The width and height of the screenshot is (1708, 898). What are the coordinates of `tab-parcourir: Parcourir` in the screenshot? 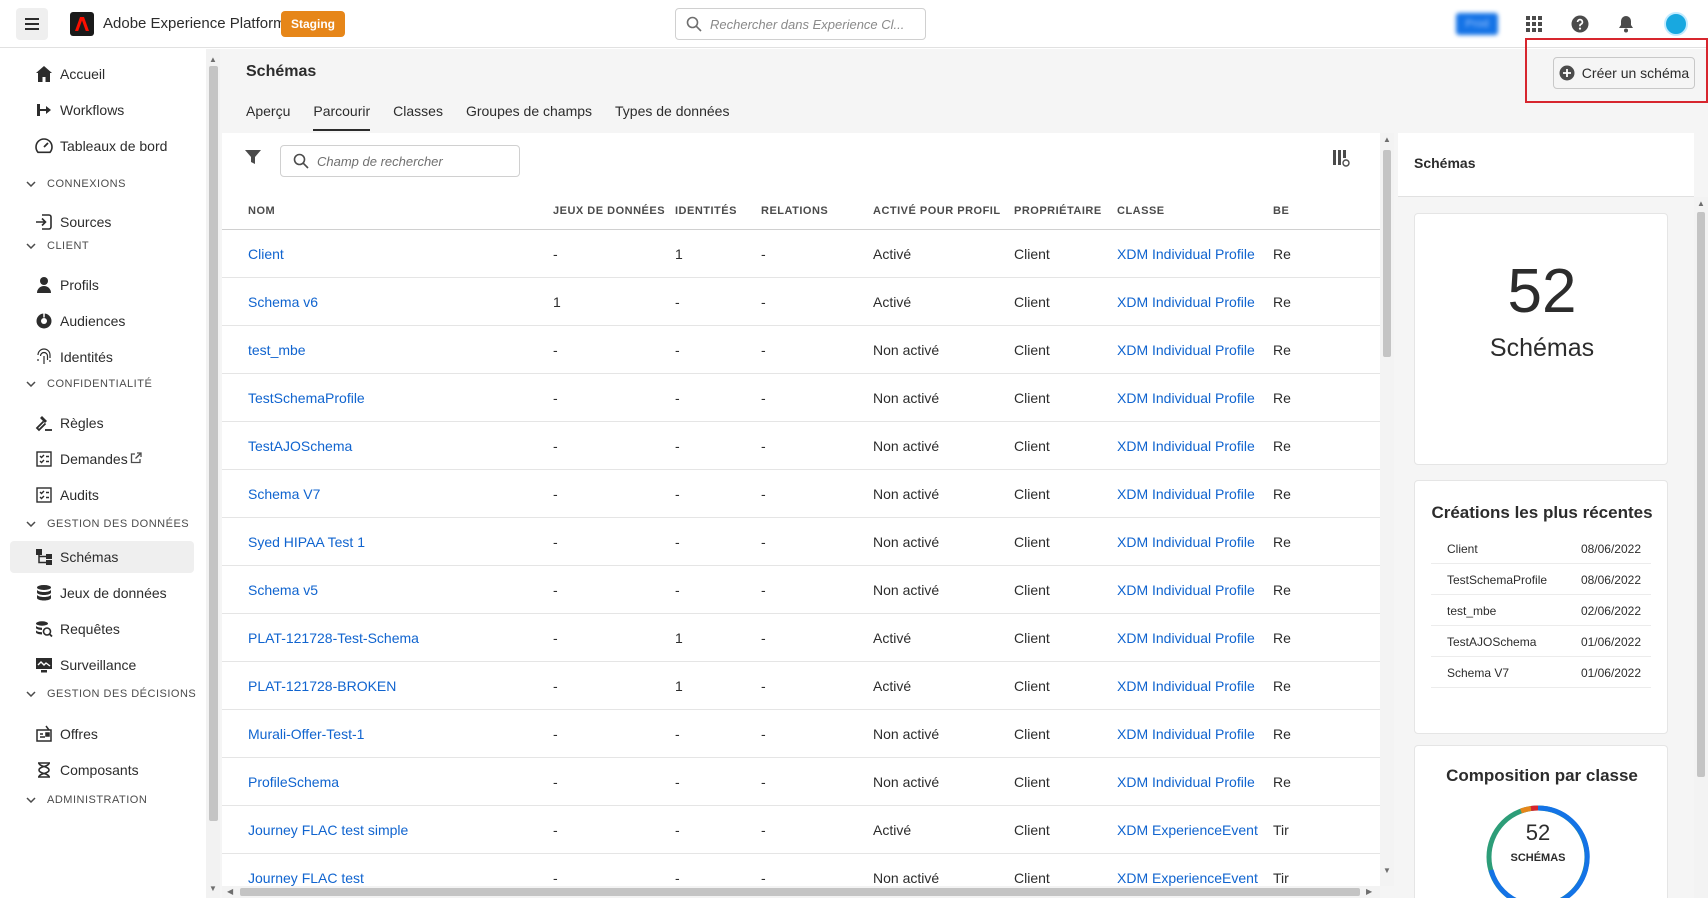 It's located at (341, 117).